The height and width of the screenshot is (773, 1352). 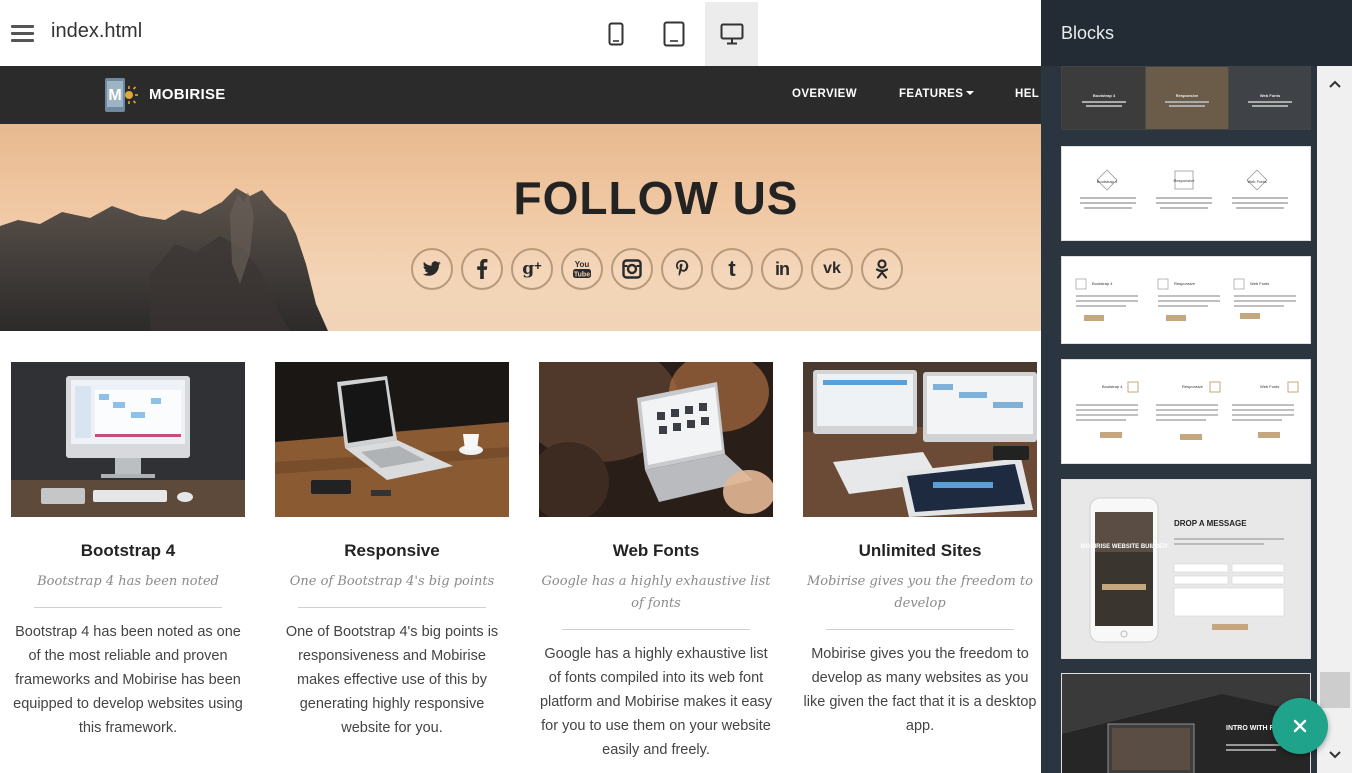 I want to click on facebook-icon, so click(x=482, y=269).